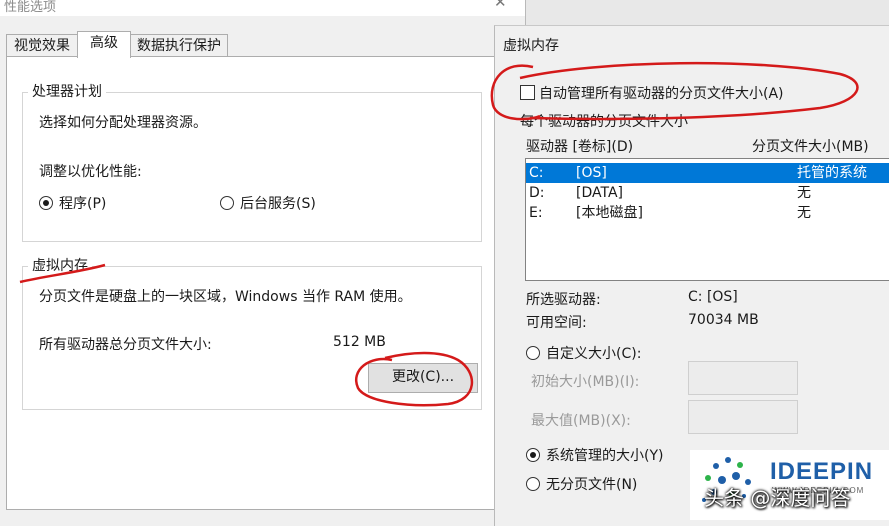  I want to click on no-paging-file-radio, so click(533, 484).